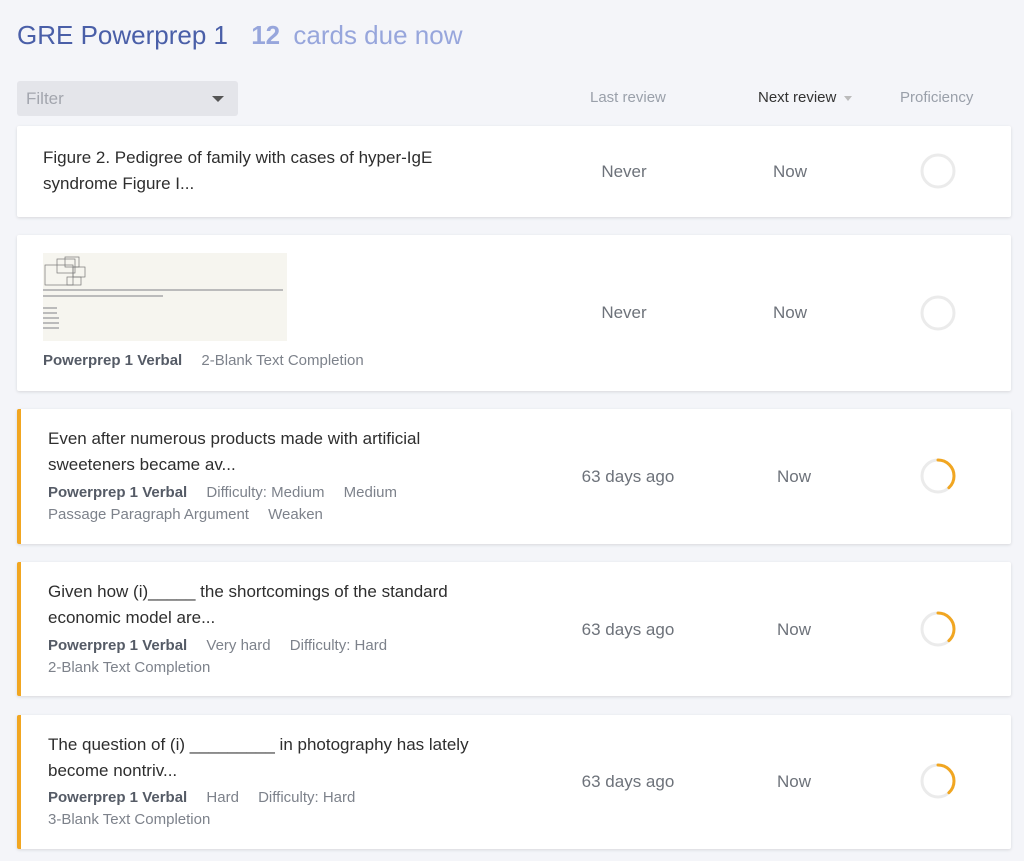 This screenshot has width=1024, height=861. What do you see at coordinates (628, 97) in the screenshot?
I see `column-header-last-review: Last review` at bounding box center [628, 97].